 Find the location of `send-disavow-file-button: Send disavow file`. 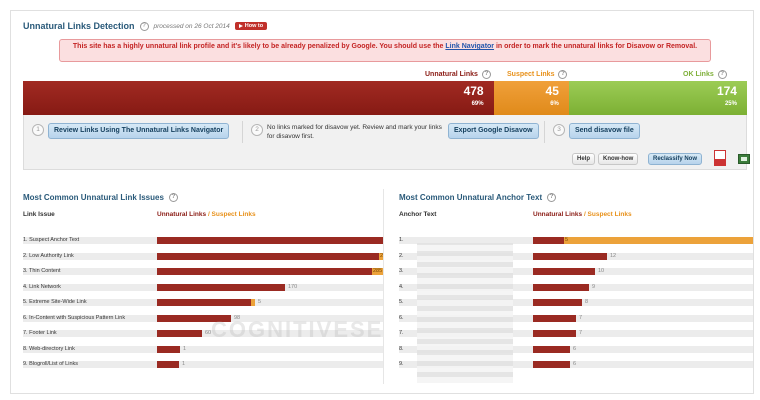

send-disavow-file-button: Send disavow file is located at coordinates (604, 131).